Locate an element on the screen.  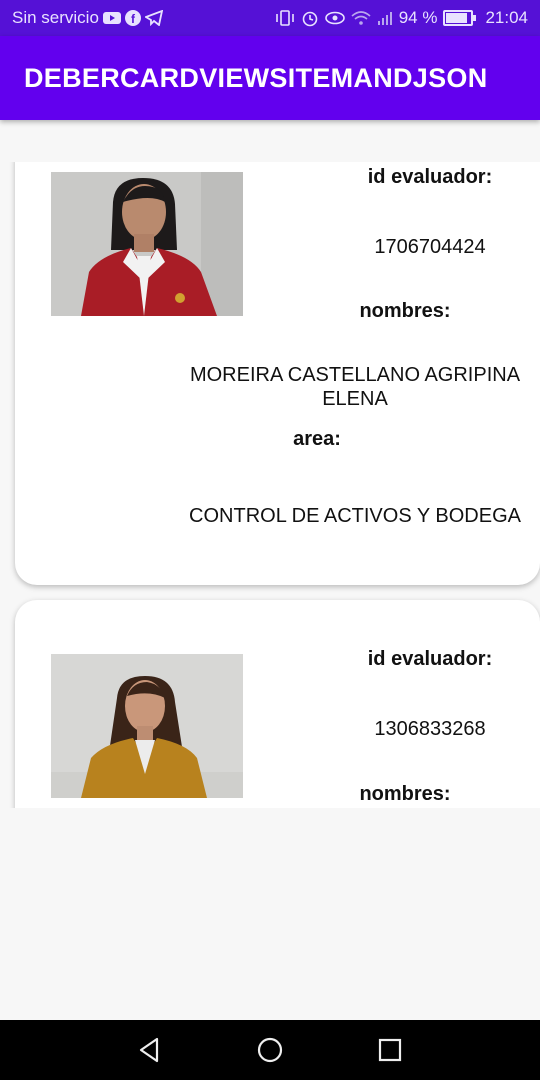
telegram-icon is located at coordinates (153, 18).